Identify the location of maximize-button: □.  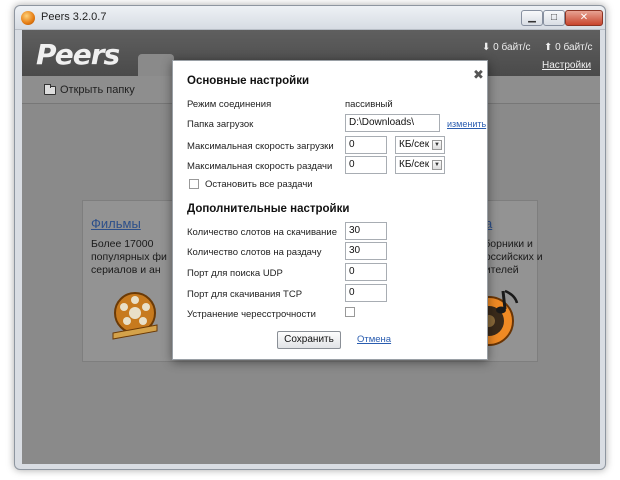
(554, 18).